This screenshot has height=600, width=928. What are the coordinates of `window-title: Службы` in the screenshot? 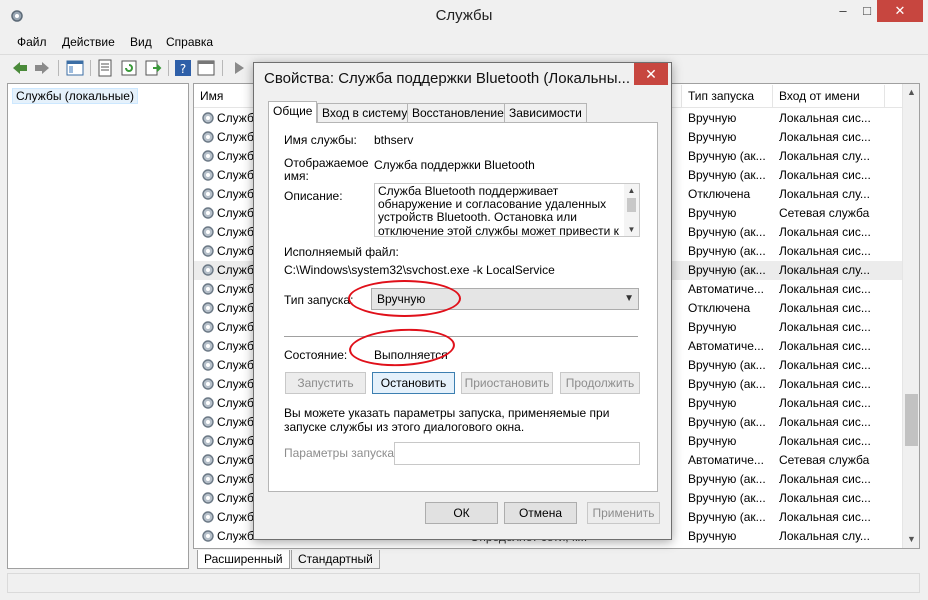 It's located at (464, 15).